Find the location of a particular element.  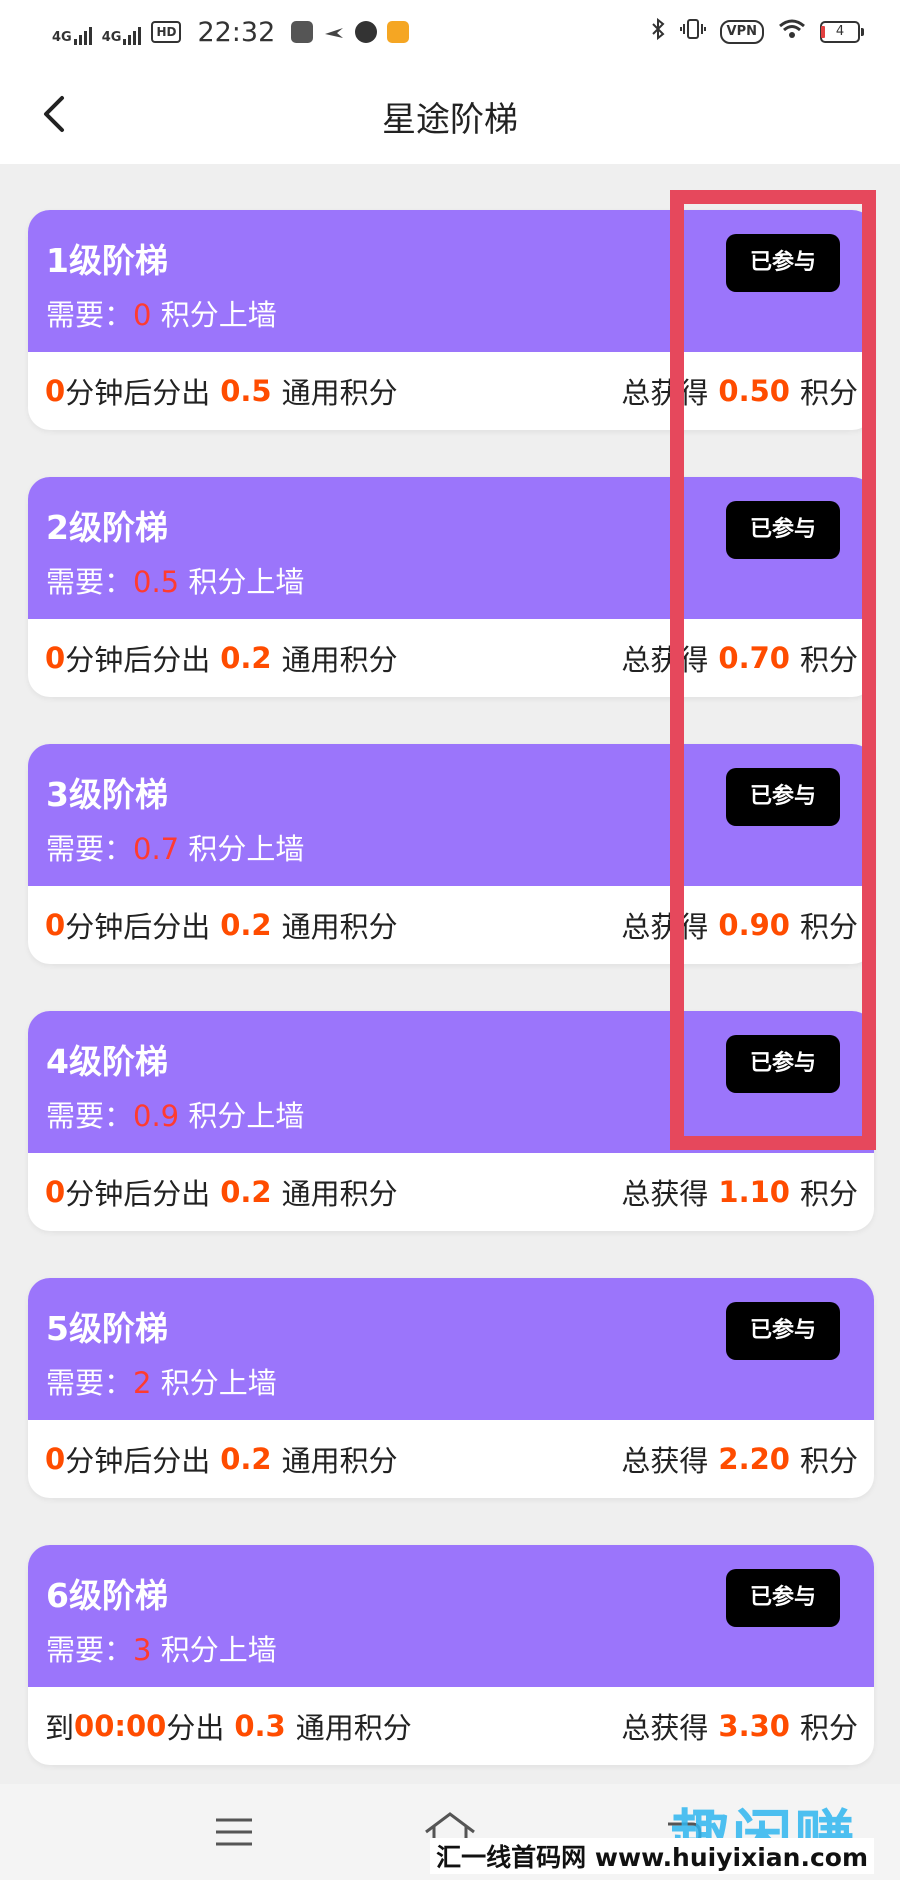

signal-4g-1: 4G is located at coordinates (72, 32).